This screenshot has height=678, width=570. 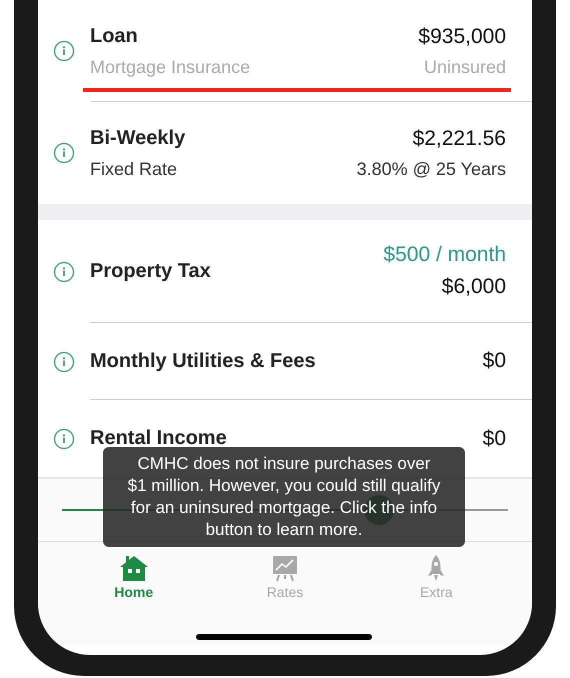 What do you see at coordinates (134, 169) in the screenshot?
I see `row-subtitle: Fixed Rate` at bounding box center [134, 169].